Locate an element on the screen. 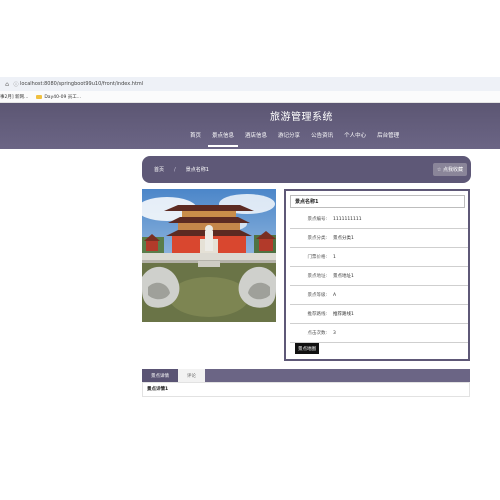  info-row-id: 景点编号: 1111111111 is located at coordinates (379, 219).